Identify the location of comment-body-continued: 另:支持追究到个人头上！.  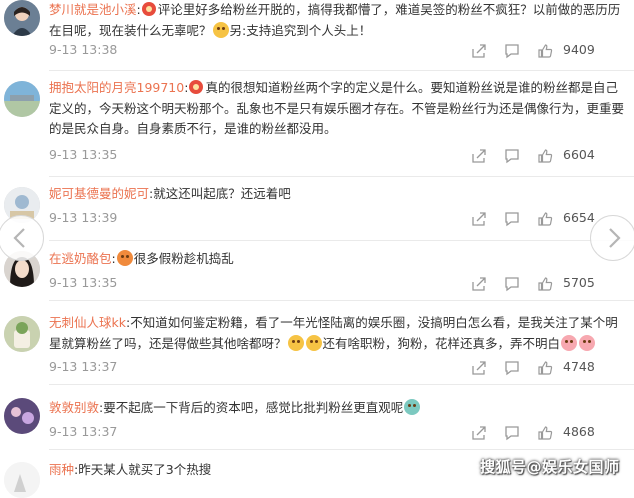
(300, 30).